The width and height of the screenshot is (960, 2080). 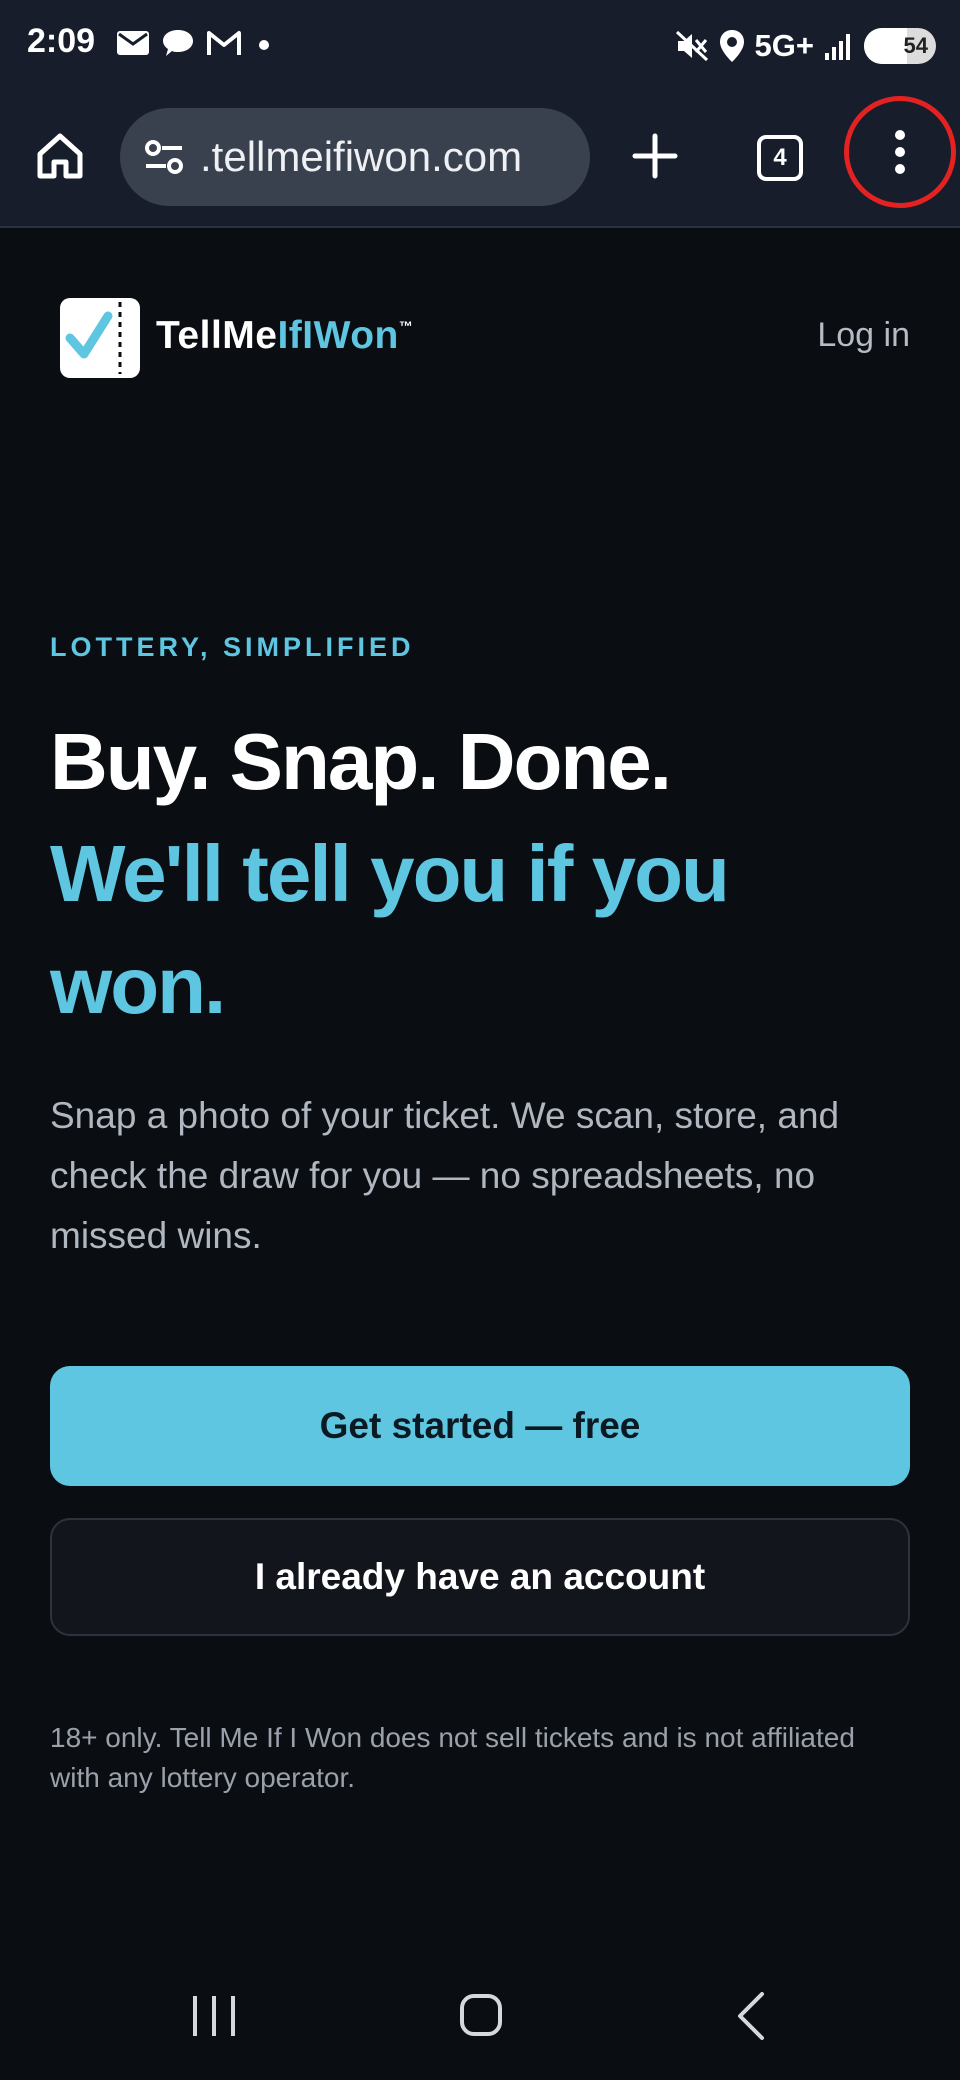 What do you see at coordinates (406, 326) in the screenshot?
I see `trademark: ™` at bounding box center [406, 326].